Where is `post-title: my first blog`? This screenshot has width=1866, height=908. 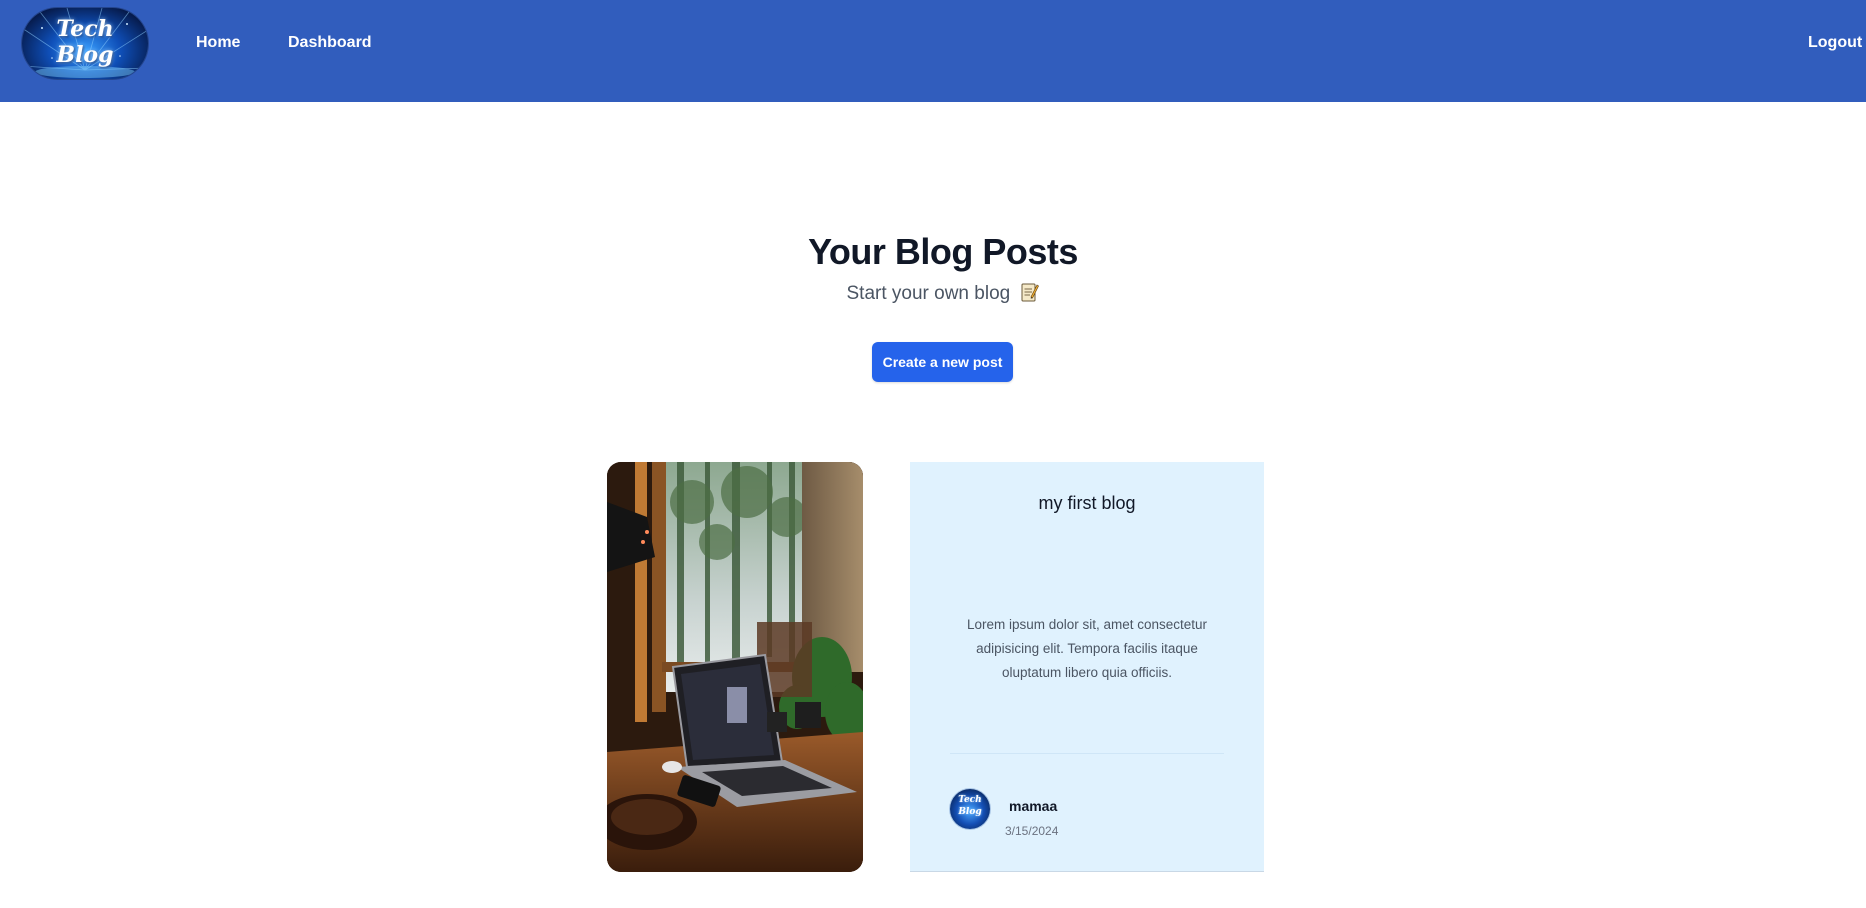
post-title: my first blog is located at coordinates (1087, 503).